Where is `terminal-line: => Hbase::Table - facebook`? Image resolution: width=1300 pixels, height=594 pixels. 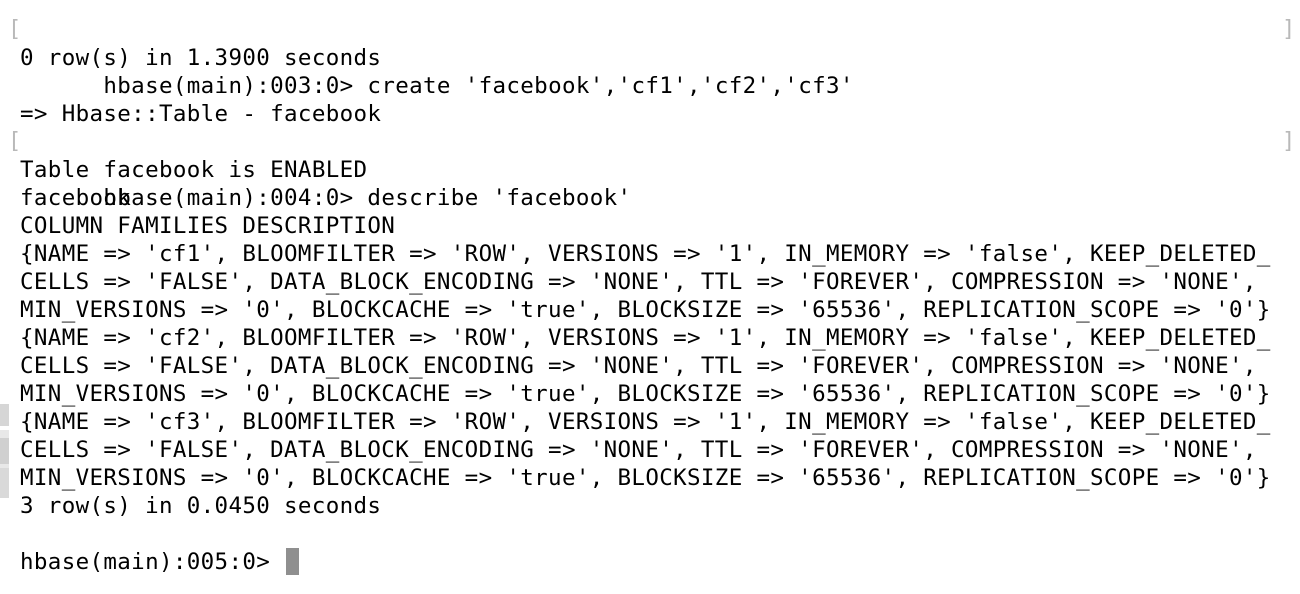 terminal-line: => Hbase::Table - facebook is located at coordinates (655, 114).